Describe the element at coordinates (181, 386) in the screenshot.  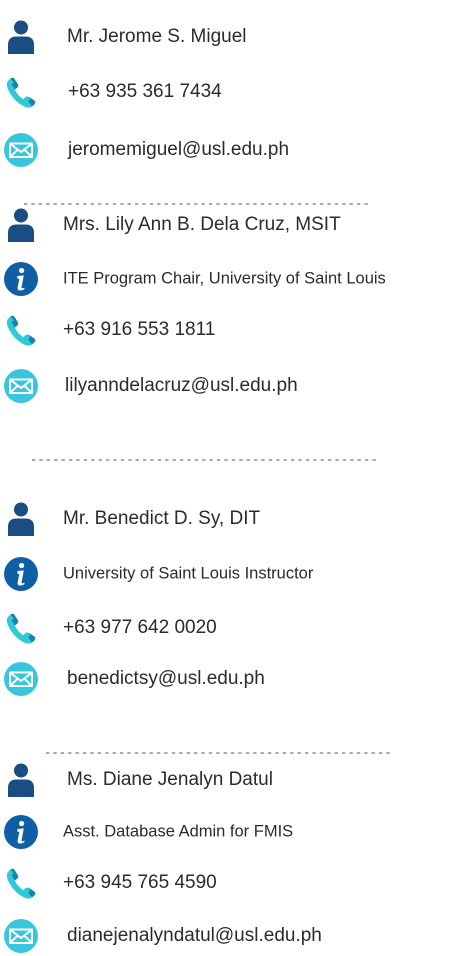
I see `contact-email: lilyanndelacruz@usl.edu.ph` at that location.